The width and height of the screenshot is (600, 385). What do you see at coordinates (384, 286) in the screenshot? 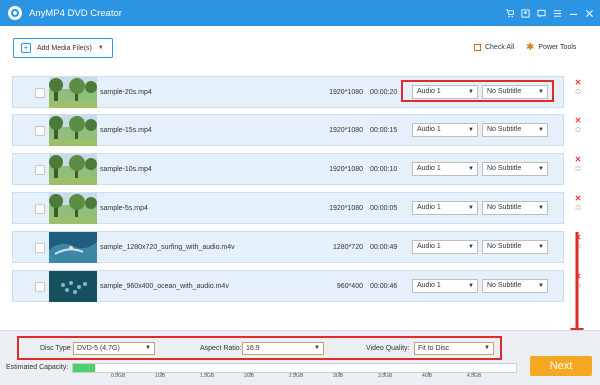
I see `file-duration: 00:00:46` at bounding box center [384, 286].